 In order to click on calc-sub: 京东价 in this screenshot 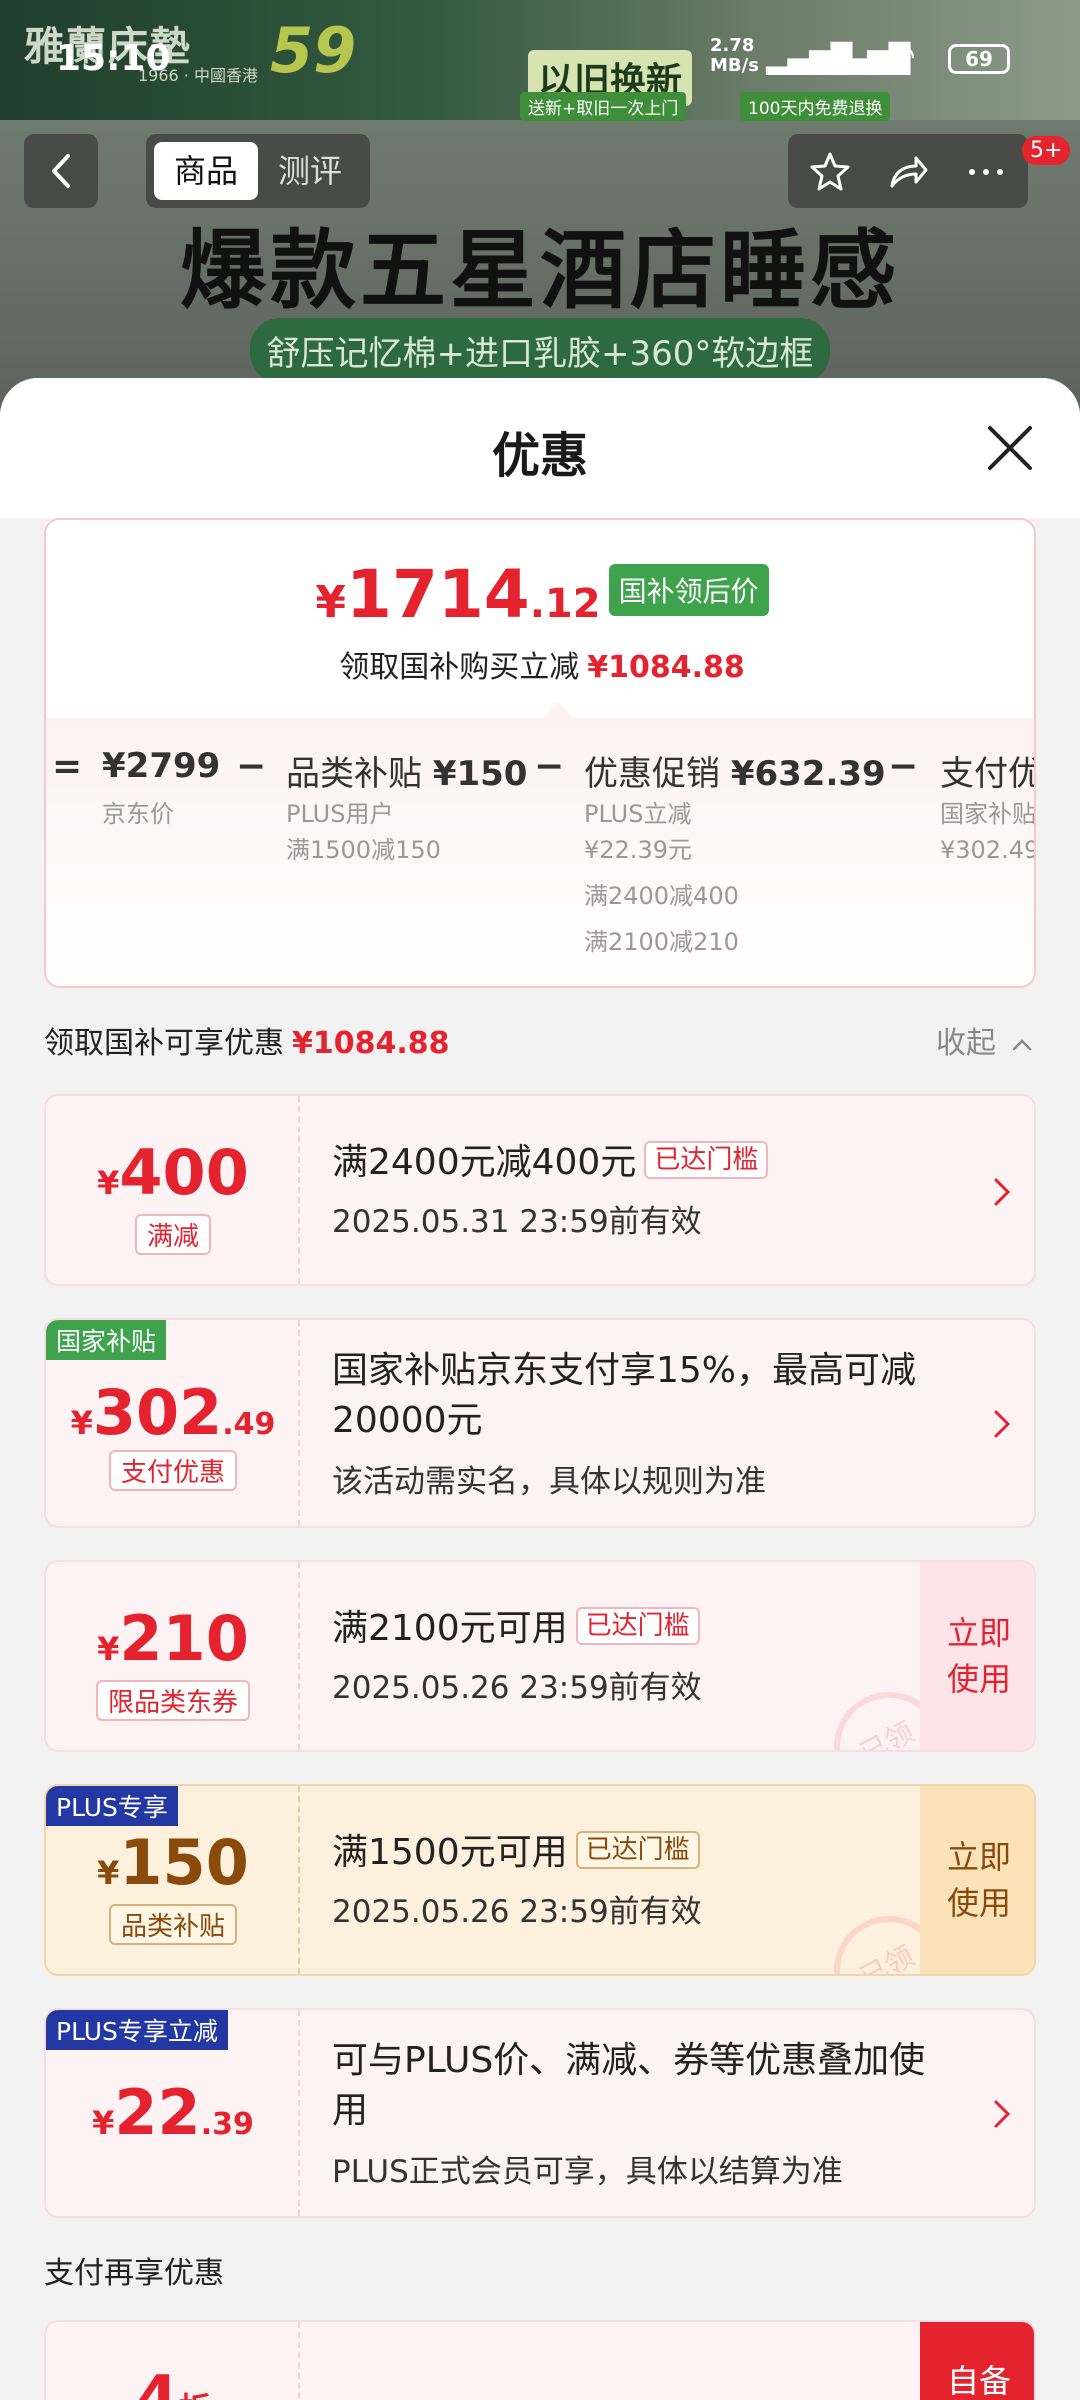, I will do `click(138, 814)`.